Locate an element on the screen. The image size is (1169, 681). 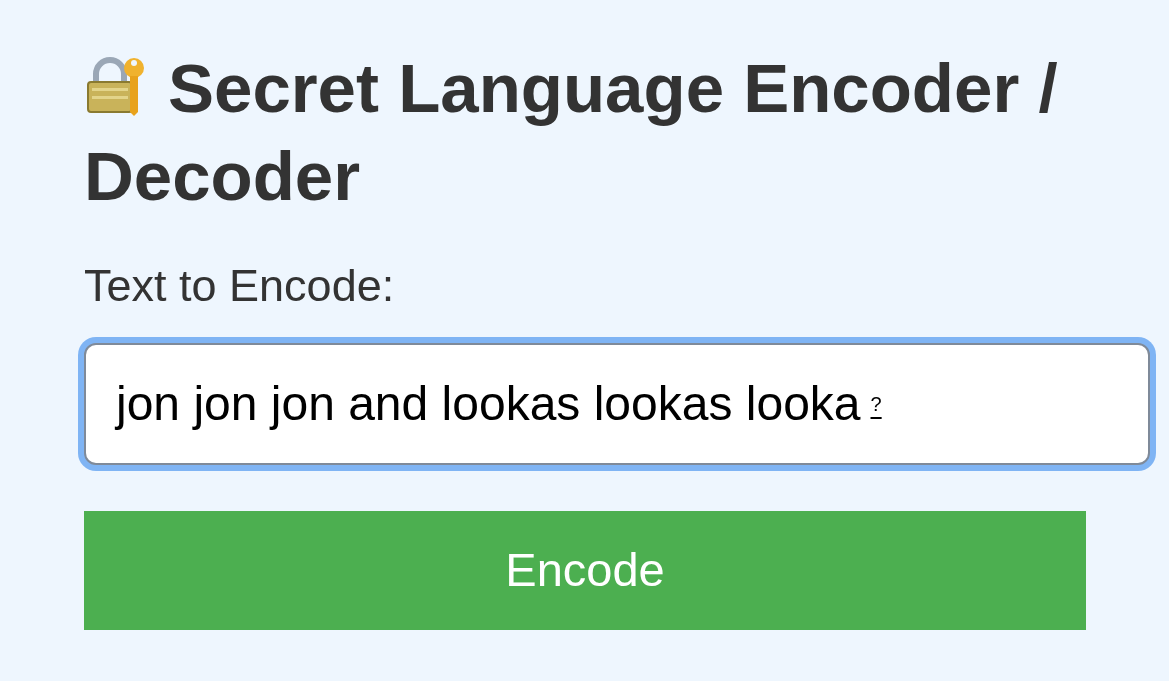
suggestion-mark: ? is located at coordinates (876, 404).